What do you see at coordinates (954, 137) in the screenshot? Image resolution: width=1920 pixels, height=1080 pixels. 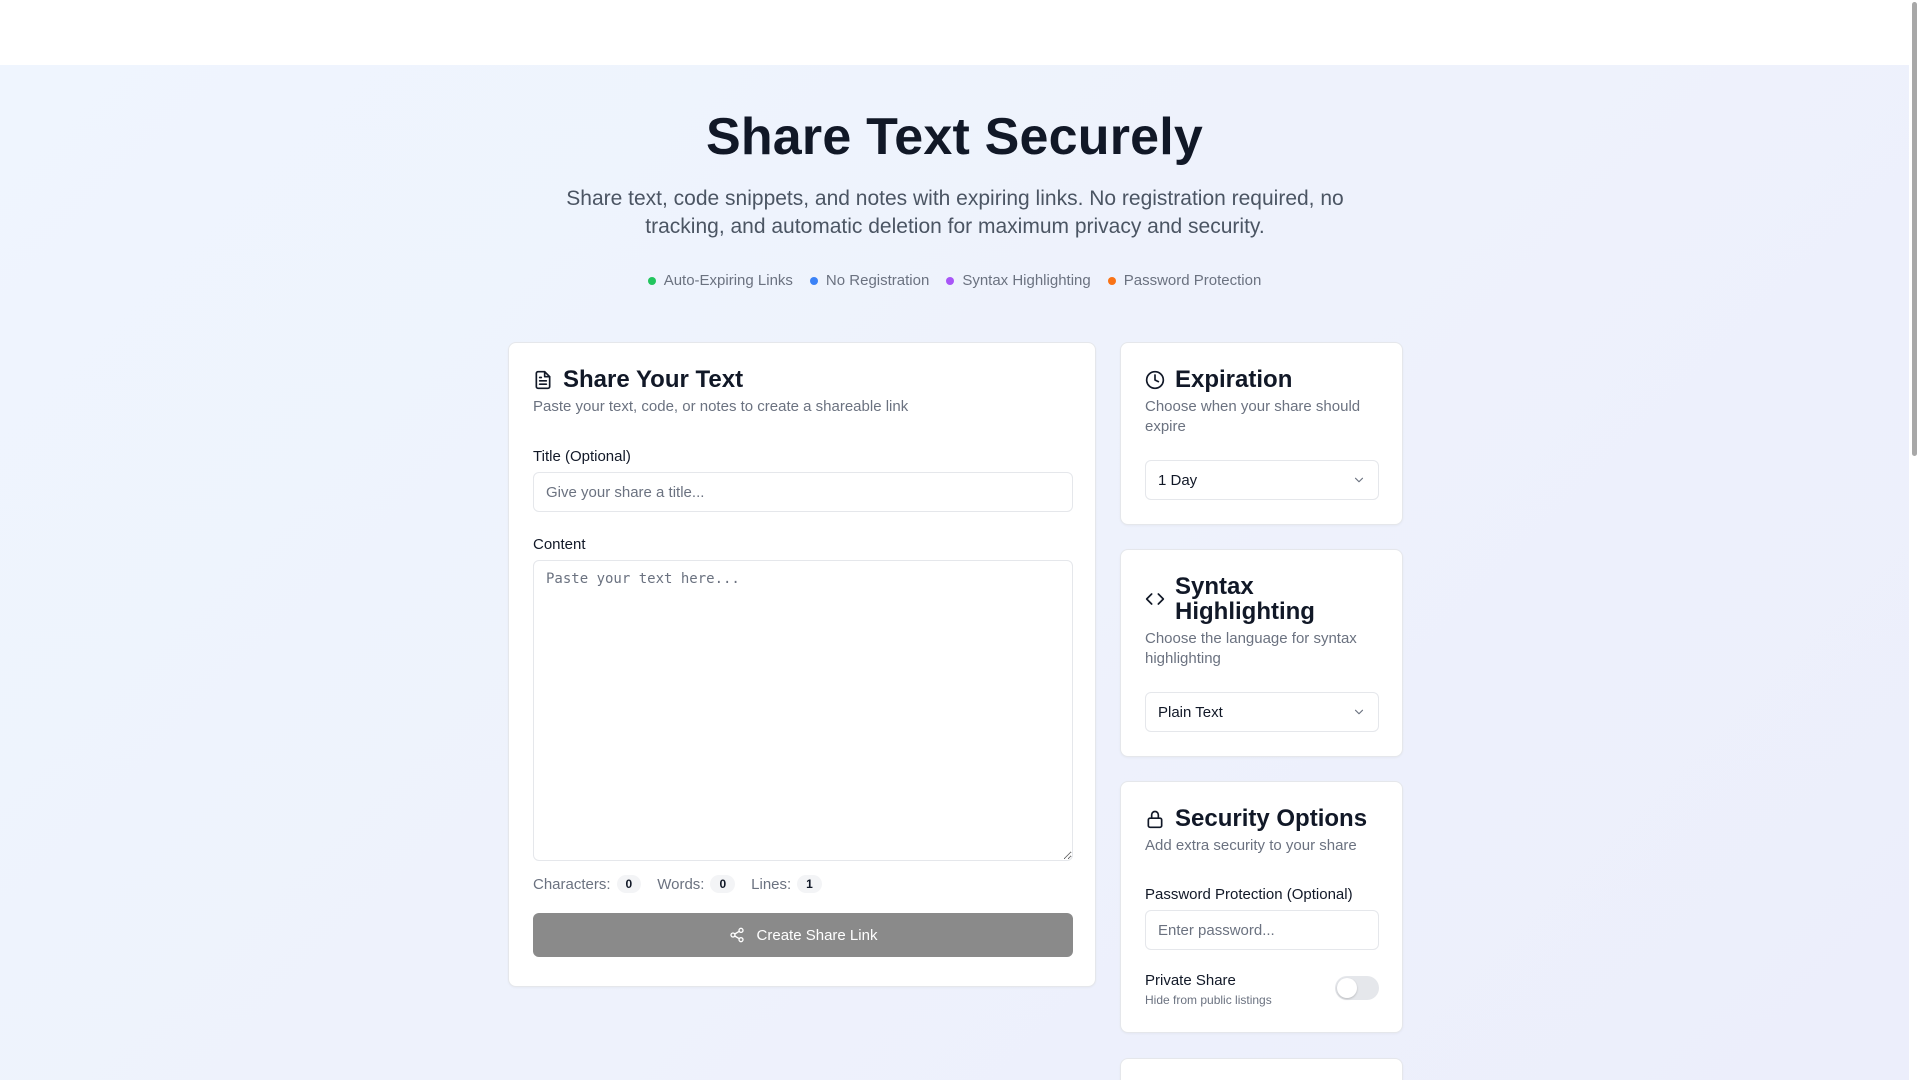 I see `page-title: Share Text Securely` at bounding box center [954, 137].